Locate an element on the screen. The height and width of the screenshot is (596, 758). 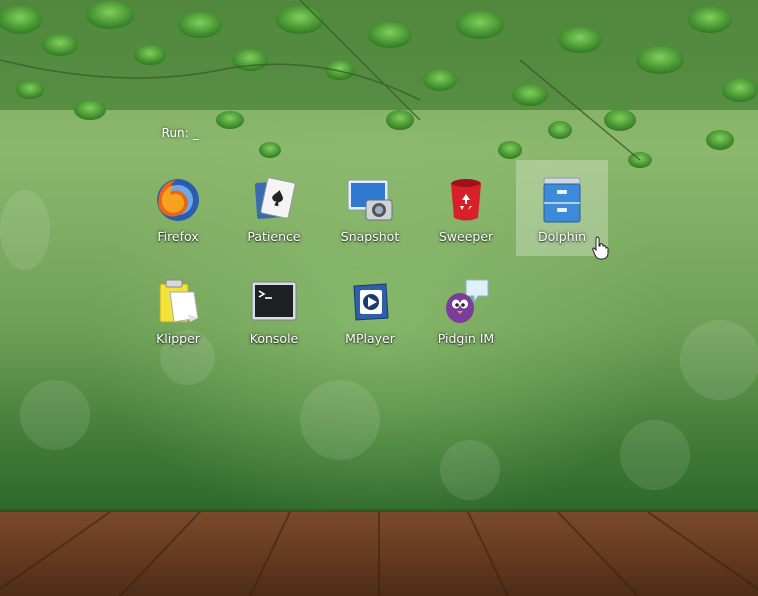
app-launcher-klipper: Klipper is located at coordinates (178, 310).